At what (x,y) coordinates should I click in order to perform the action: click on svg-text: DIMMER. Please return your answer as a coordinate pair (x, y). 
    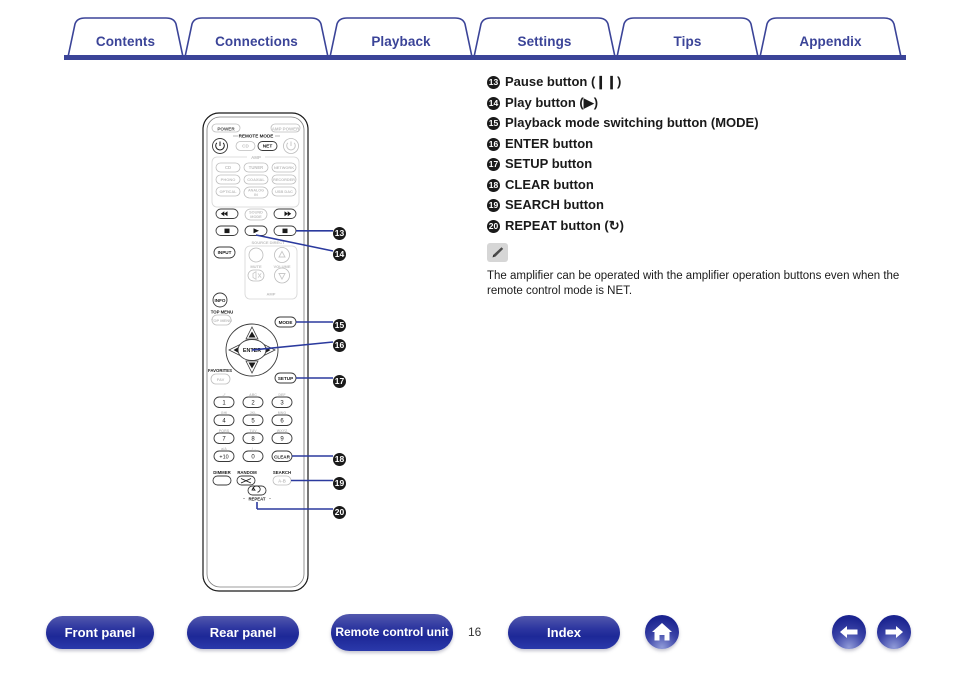
    Looking at the image, I should click on (222, 472).